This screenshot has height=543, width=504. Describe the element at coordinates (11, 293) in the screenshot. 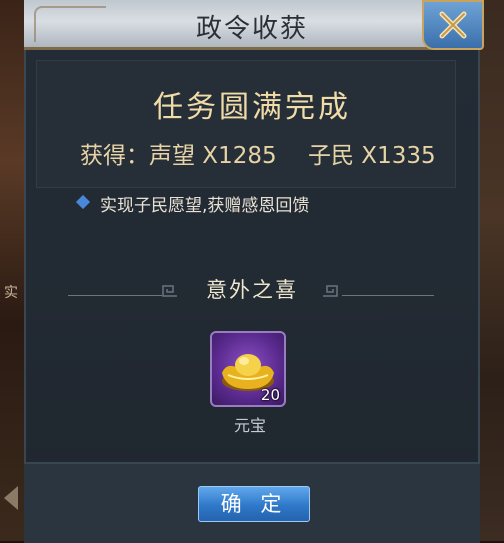

I see `background-partial-text: 实` at that location.